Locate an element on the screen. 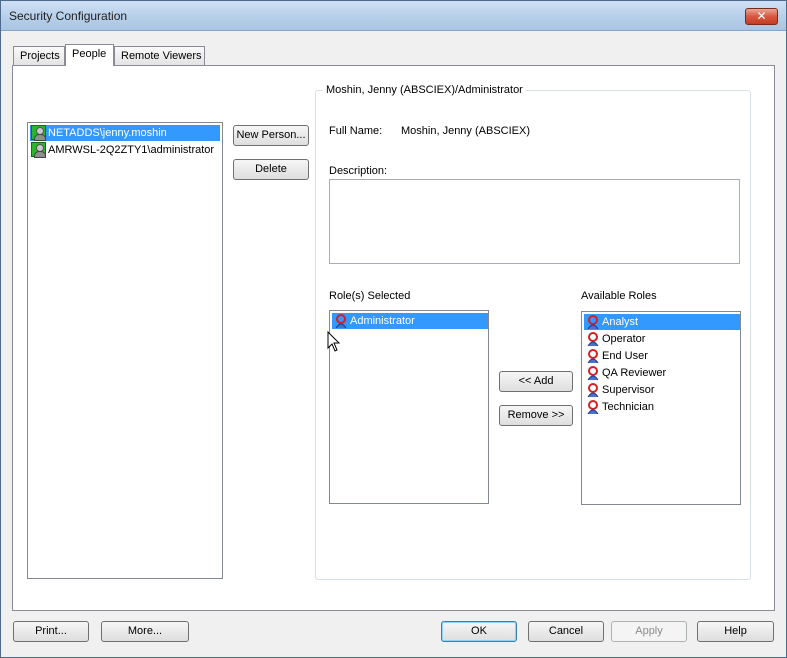 Image resolution: width=787 pixels, height=658 pixels. group-title: Moshin, Jenny (ABSCIEX)/Administrator is located at coordinates (424, 90).